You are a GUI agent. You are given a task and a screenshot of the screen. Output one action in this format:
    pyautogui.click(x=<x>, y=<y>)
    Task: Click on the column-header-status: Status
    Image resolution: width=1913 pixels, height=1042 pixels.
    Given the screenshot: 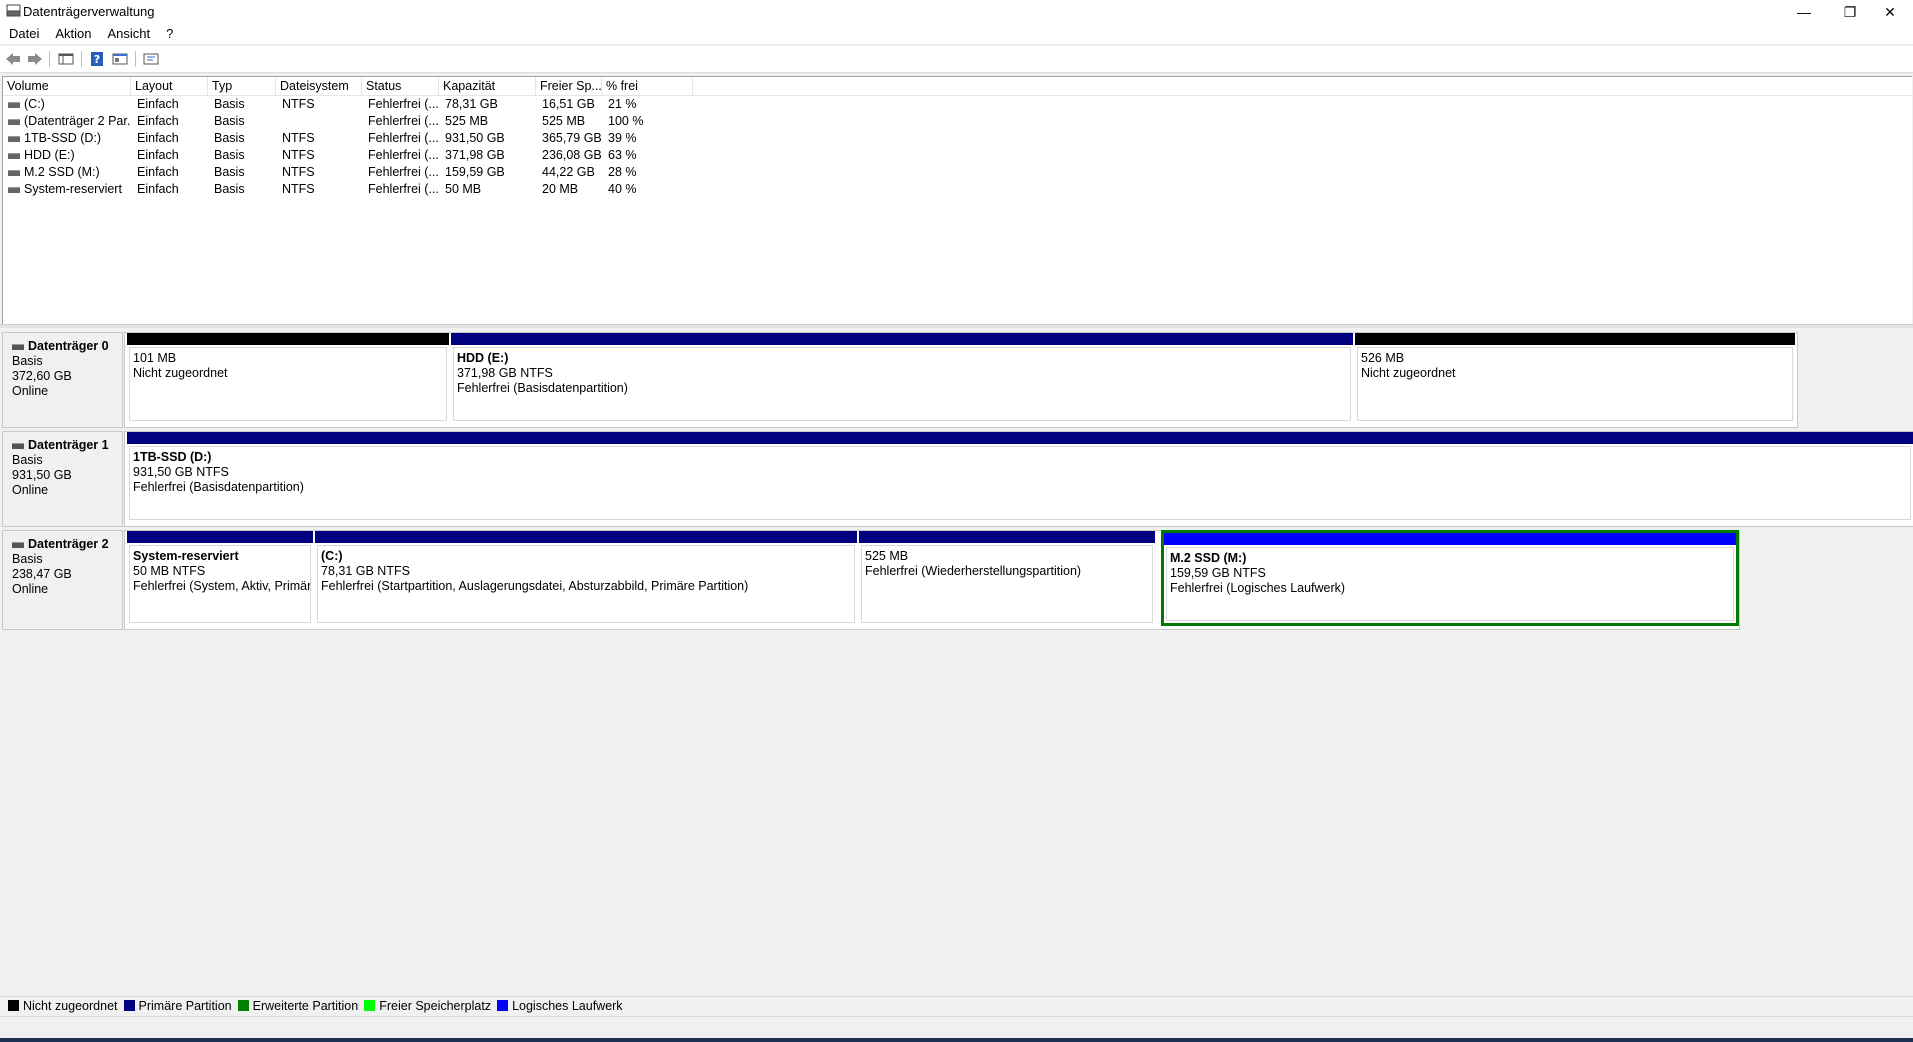 What is the action you would take?
    pyautogui.click(x=400, y=86)
    